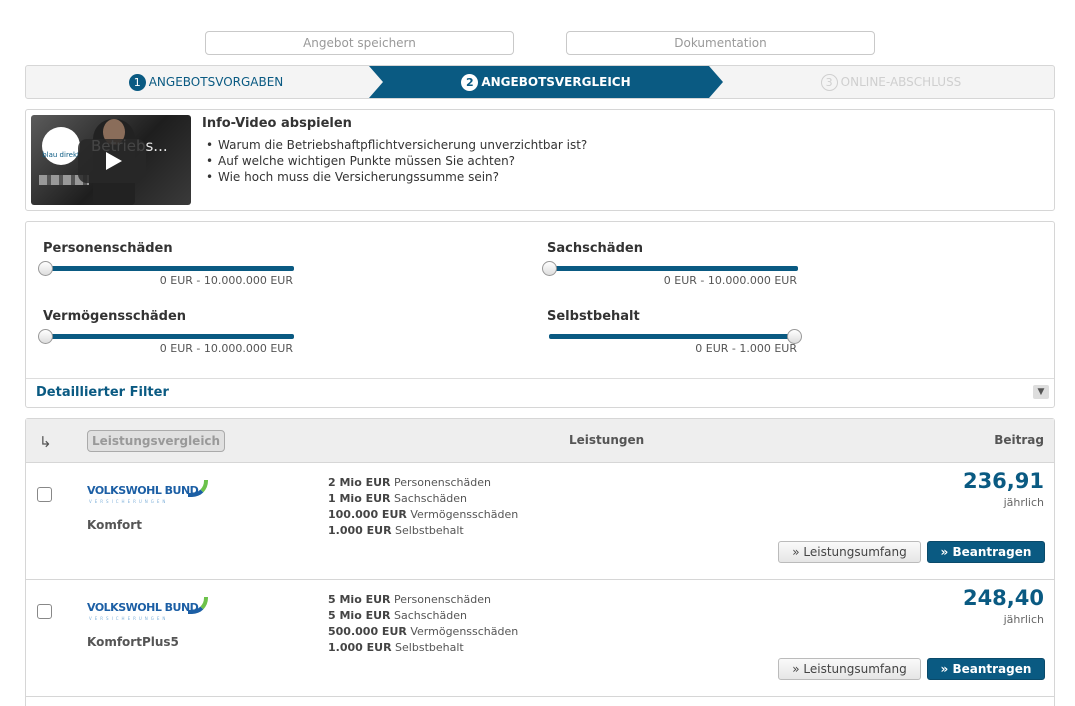 The width and height of the screenshot is (1075, 706). Describe the element at coordinates (61, 146) in the screenshot. I see `brand-logo: blau direkt` at that location.